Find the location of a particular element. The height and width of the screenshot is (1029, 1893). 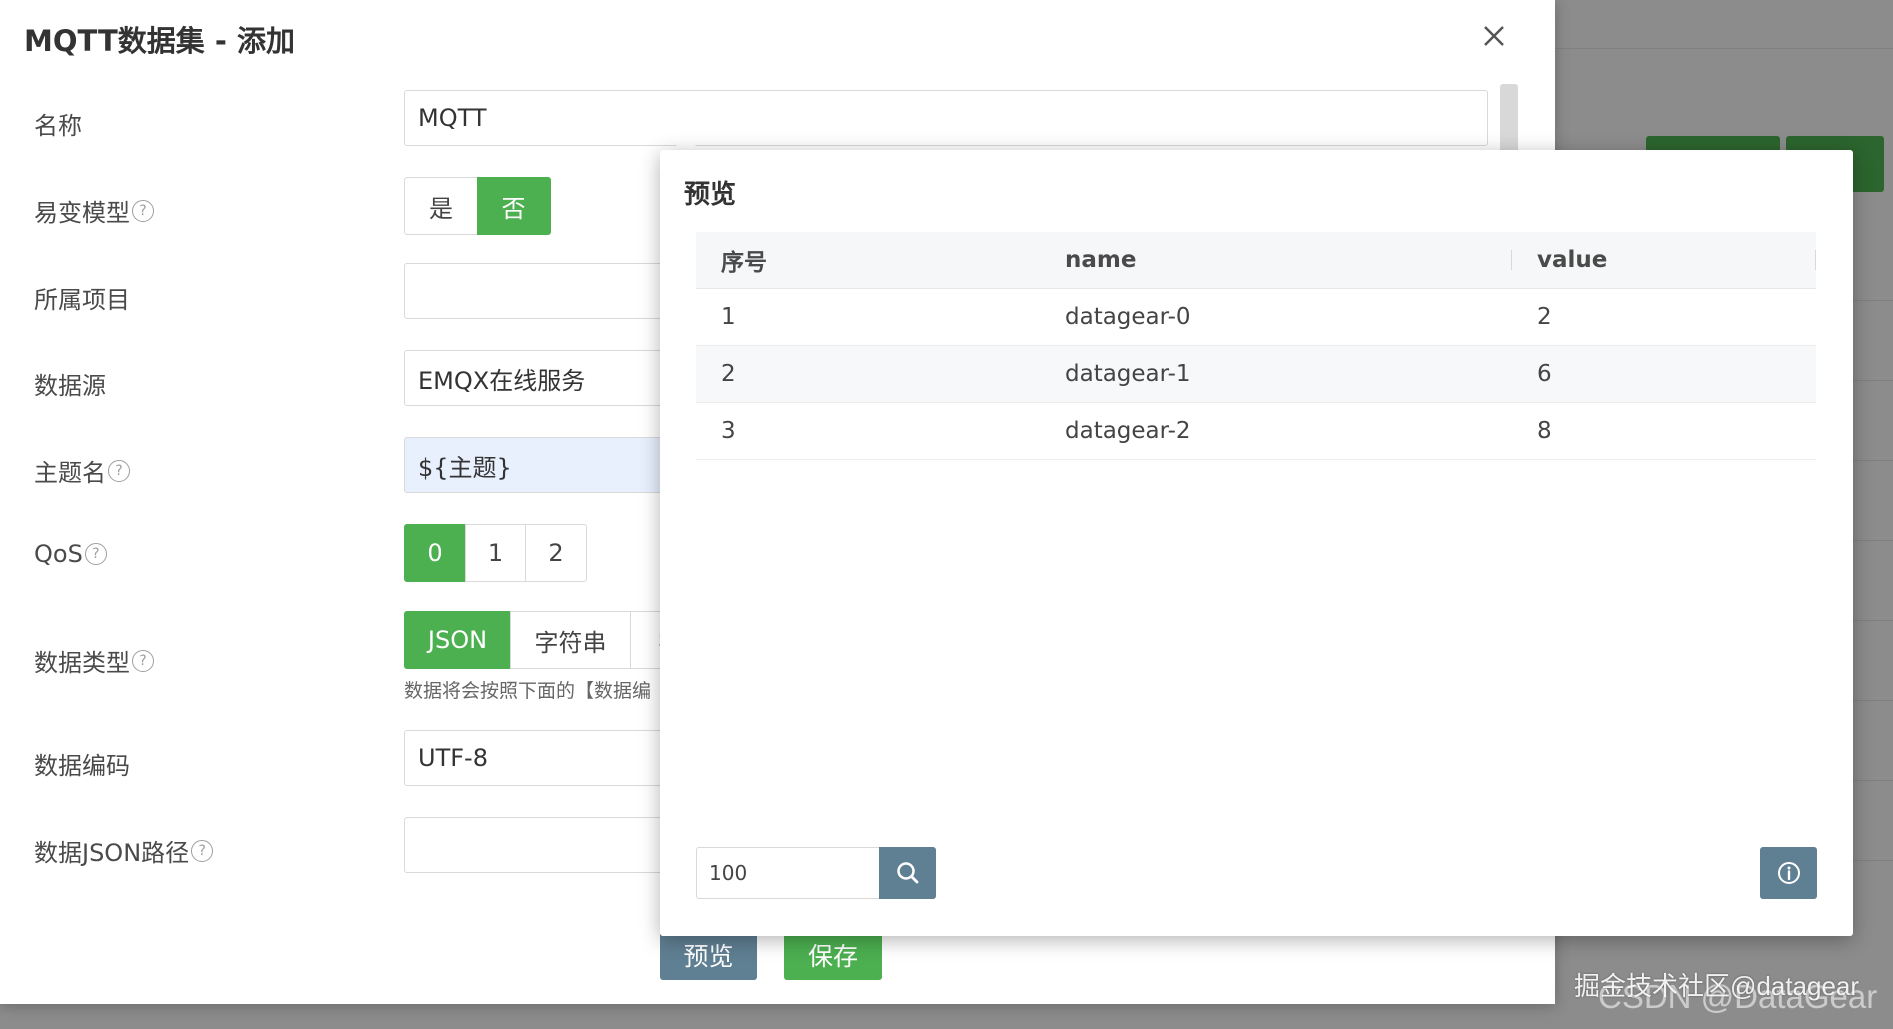

preview-title: 预览 is located at coordinates (710, 195).